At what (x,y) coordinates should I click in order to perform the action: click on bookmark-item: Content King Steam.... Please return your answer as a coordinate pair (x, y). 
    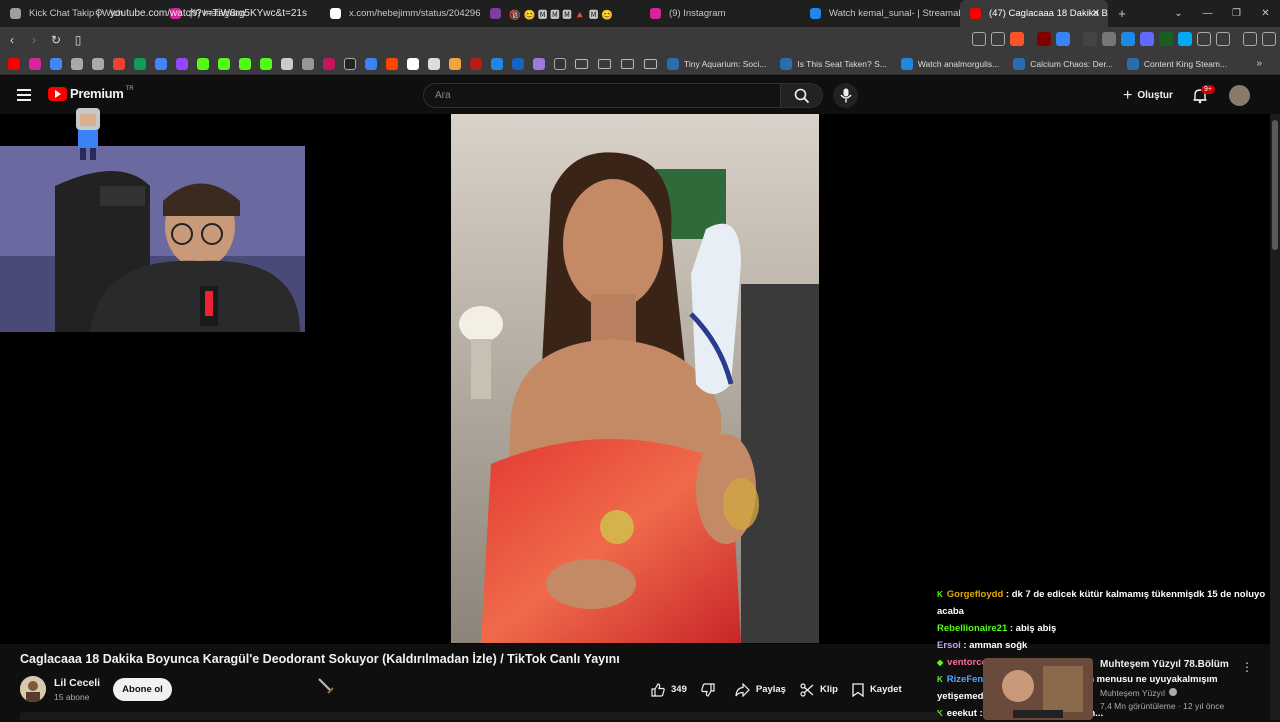
    Looking at the image, I should click on (1176, 63).